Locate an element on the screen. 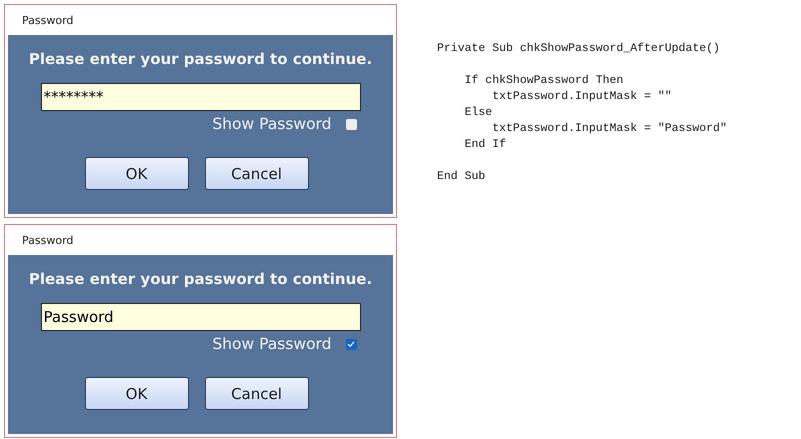  password-field: Password is located at coordinates (200, 317).